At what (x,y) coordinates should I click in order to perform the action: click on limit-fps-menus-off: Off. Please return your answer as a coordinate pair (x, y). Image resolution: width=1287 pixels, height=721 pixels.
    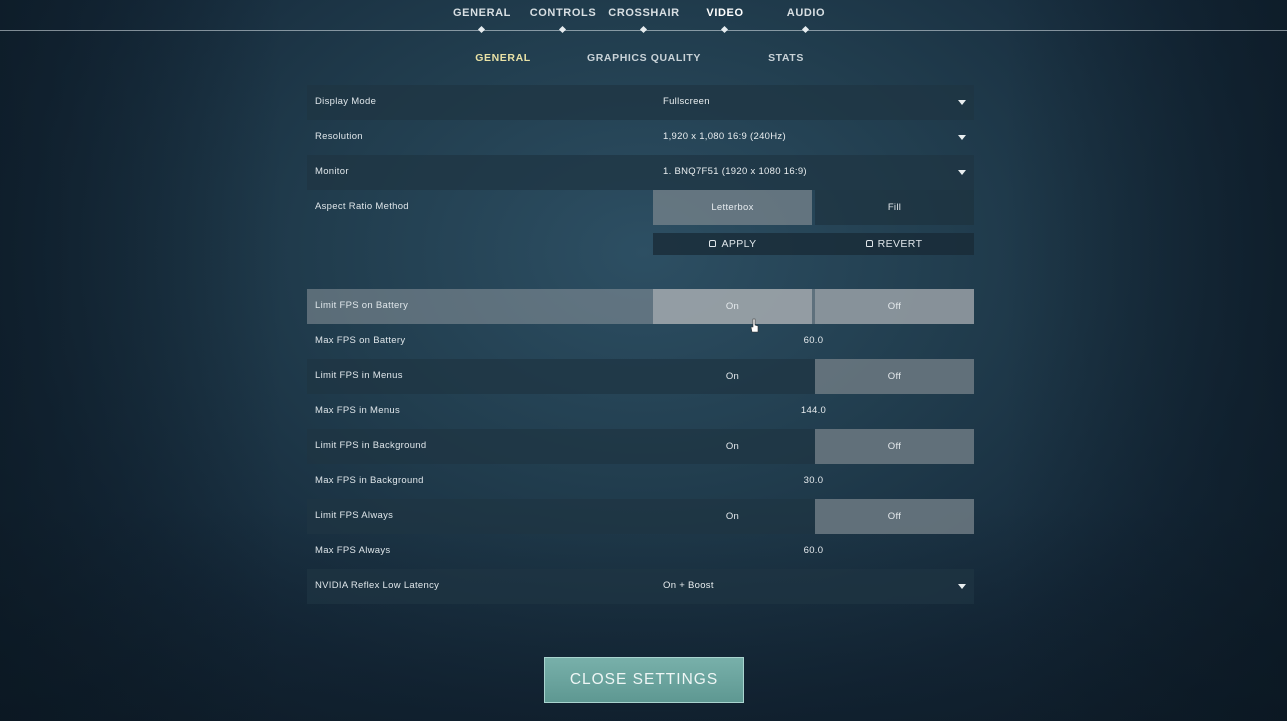
    Looking at the image, I should click on (894, 376).